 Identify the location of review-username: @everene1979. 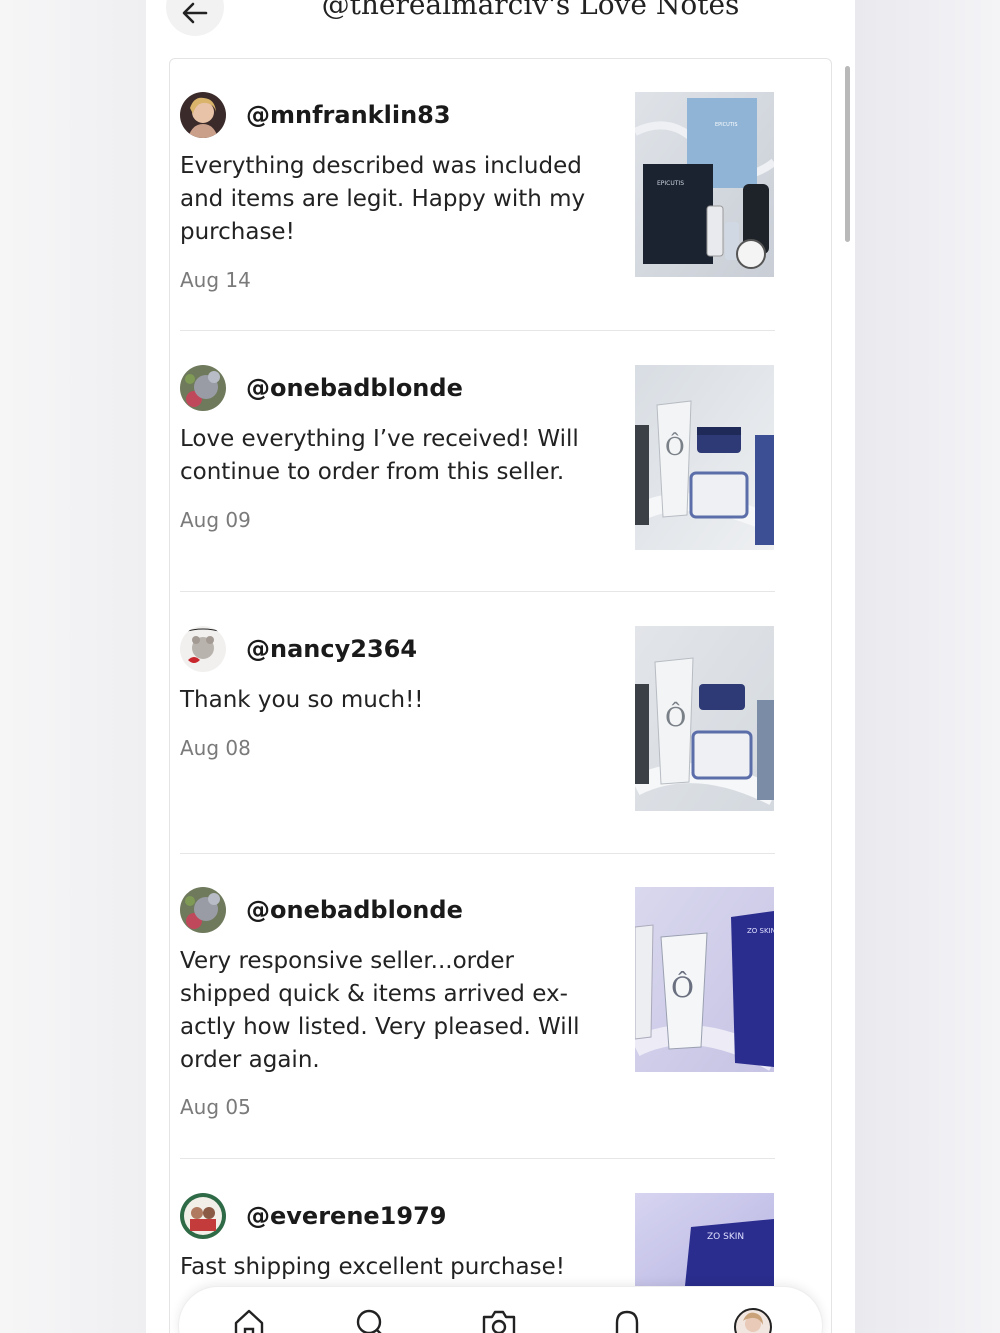
(346, 1216).